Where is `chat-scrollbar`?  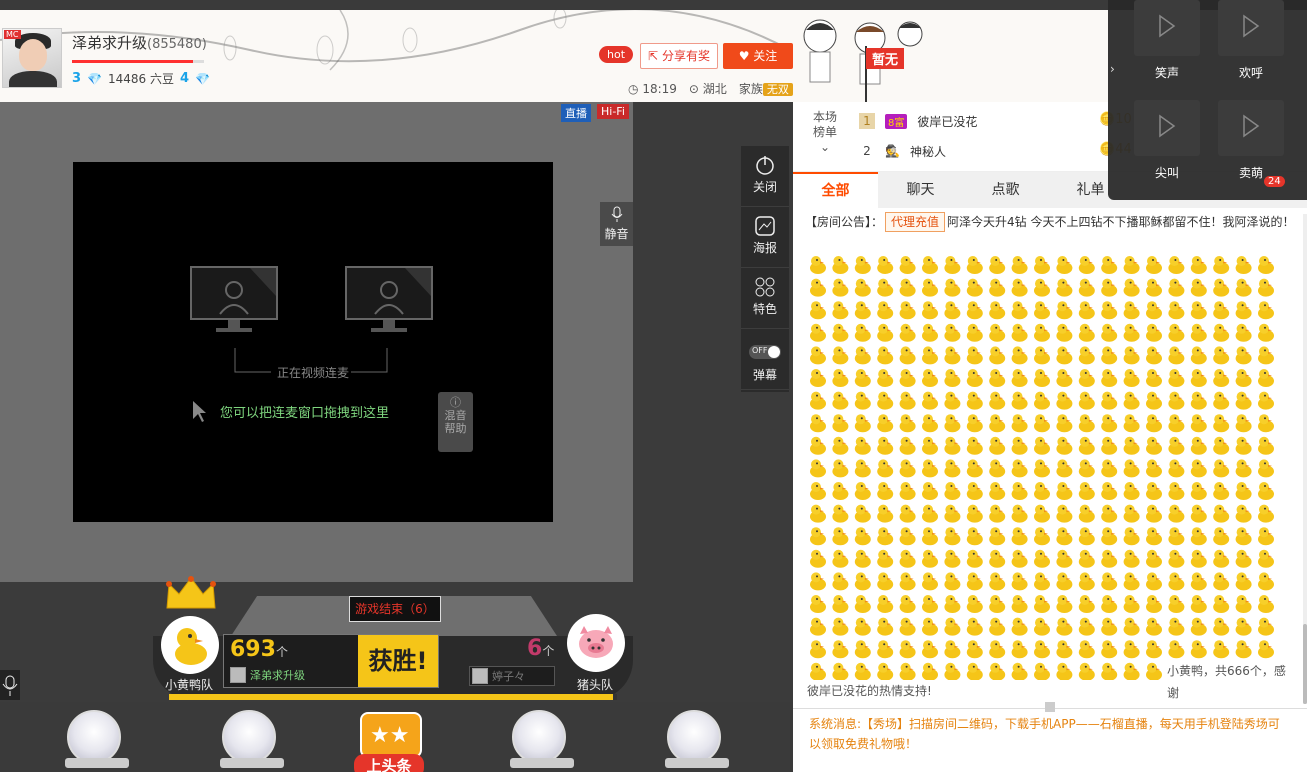 chat-scrollbar is located at coordinates (1305, 459).